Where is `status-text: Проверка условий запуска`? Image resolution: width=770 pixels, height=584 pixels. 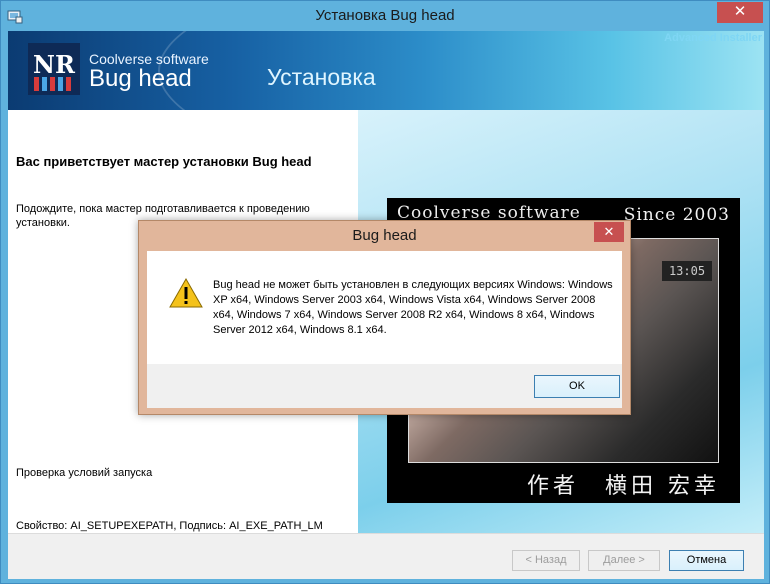 status-text: Проверка условий запуска is located at coordinates (84, 473).